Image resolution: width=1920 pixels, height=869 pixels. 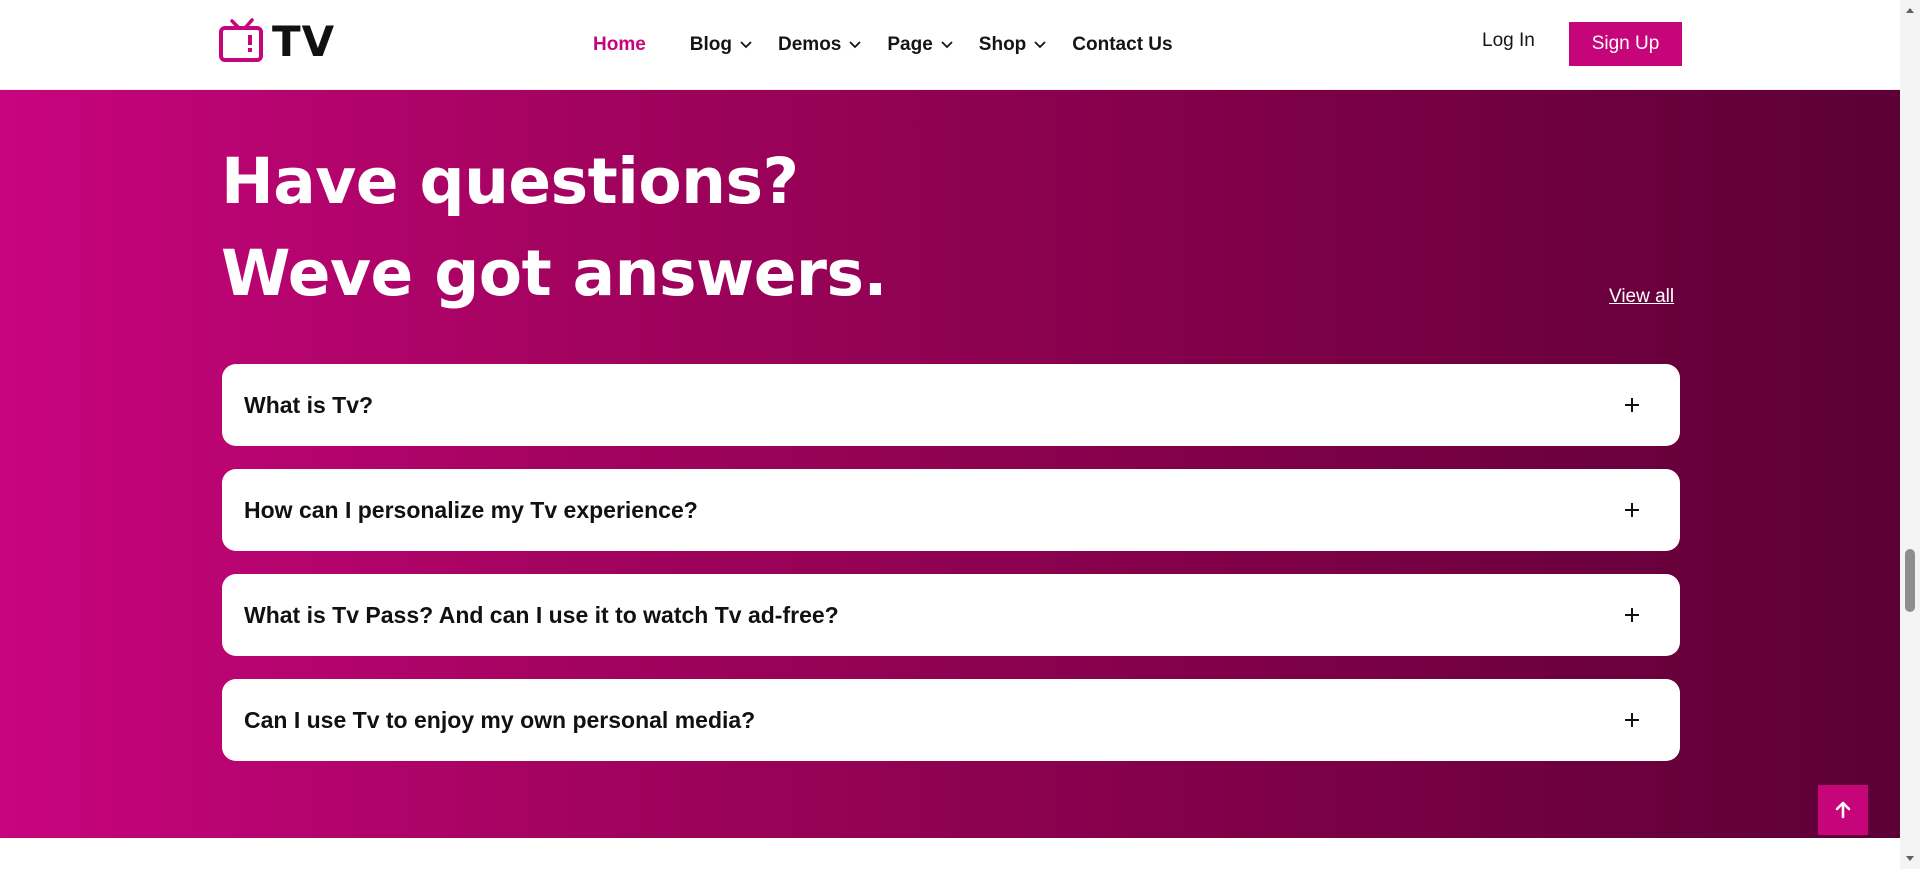 What do you see at coordinates (951, 405) in the screenshot?
I see `faq-item: What is Tv?` at bounding box center [951, 405].